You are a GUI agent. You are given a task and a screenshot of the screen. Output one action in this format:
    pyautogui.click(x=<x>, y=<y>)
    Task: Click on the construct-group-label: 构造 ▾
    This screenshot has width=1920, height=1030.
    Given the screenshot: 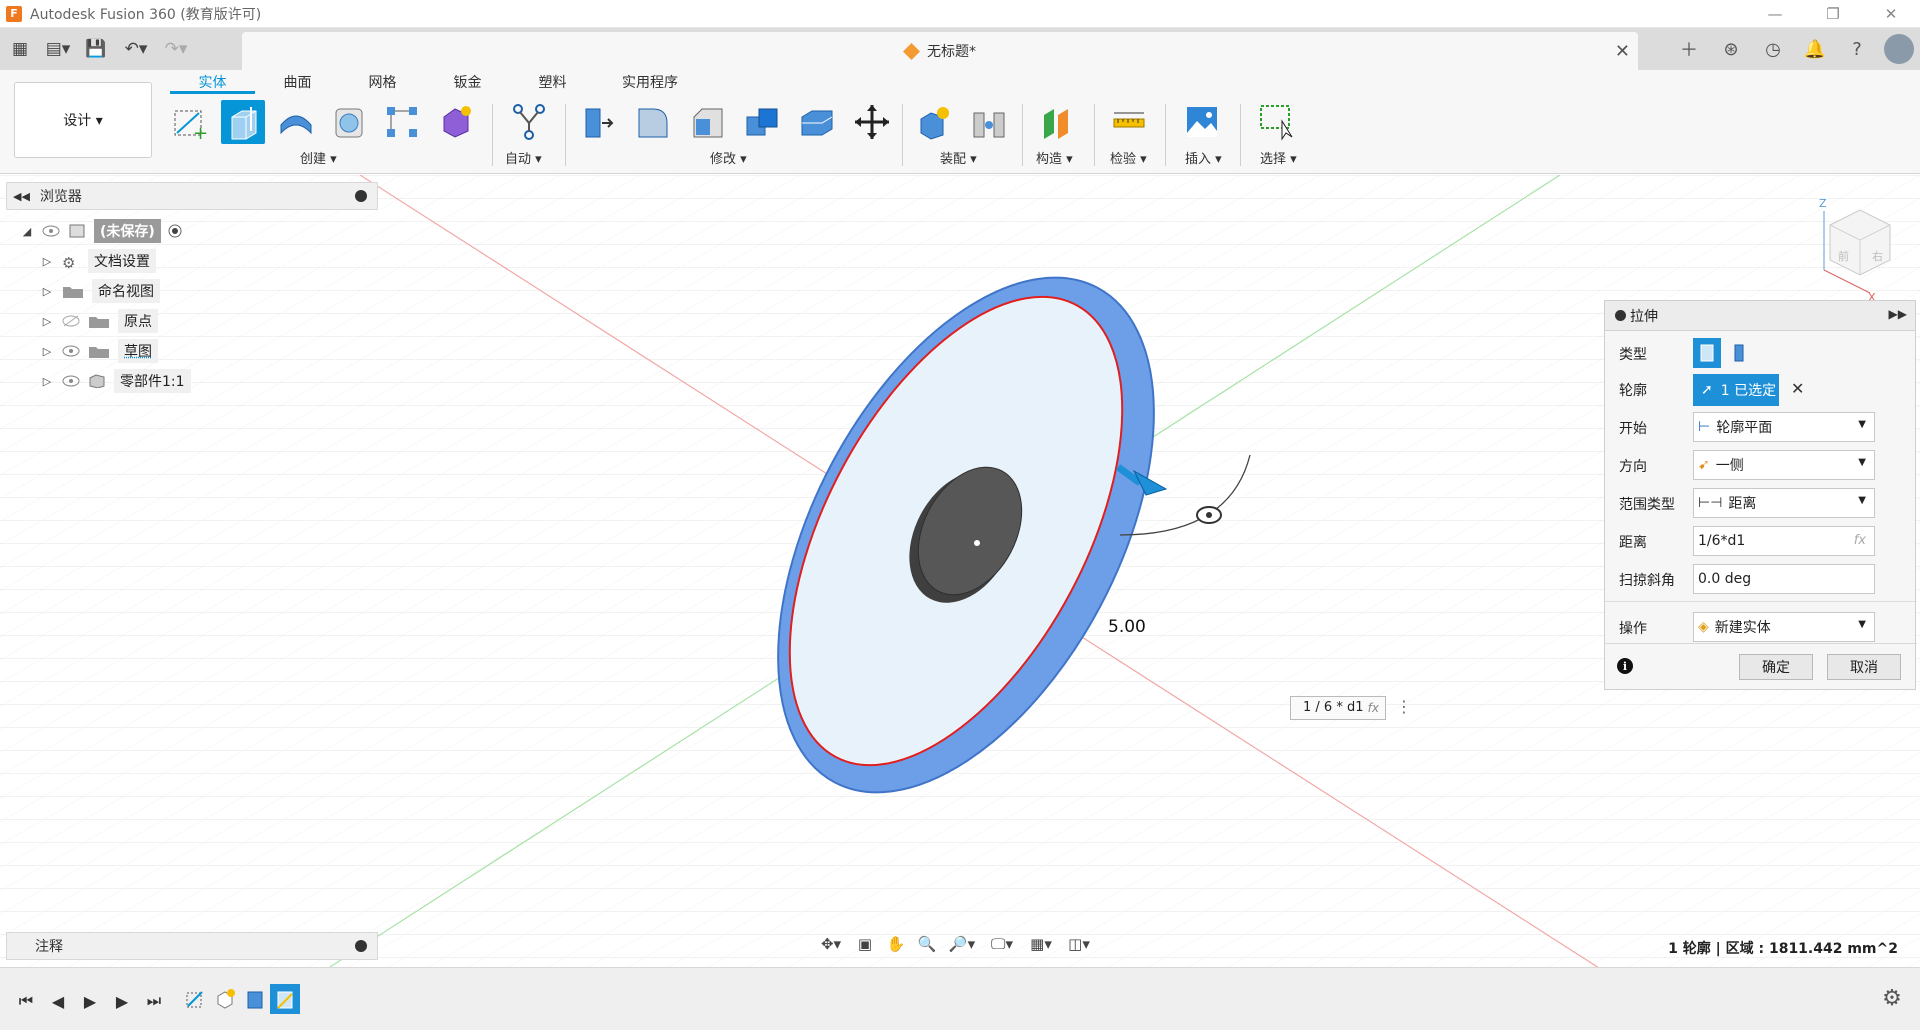 What is the action you would take?
    pyautogui.click(x=1054, y=157)
    